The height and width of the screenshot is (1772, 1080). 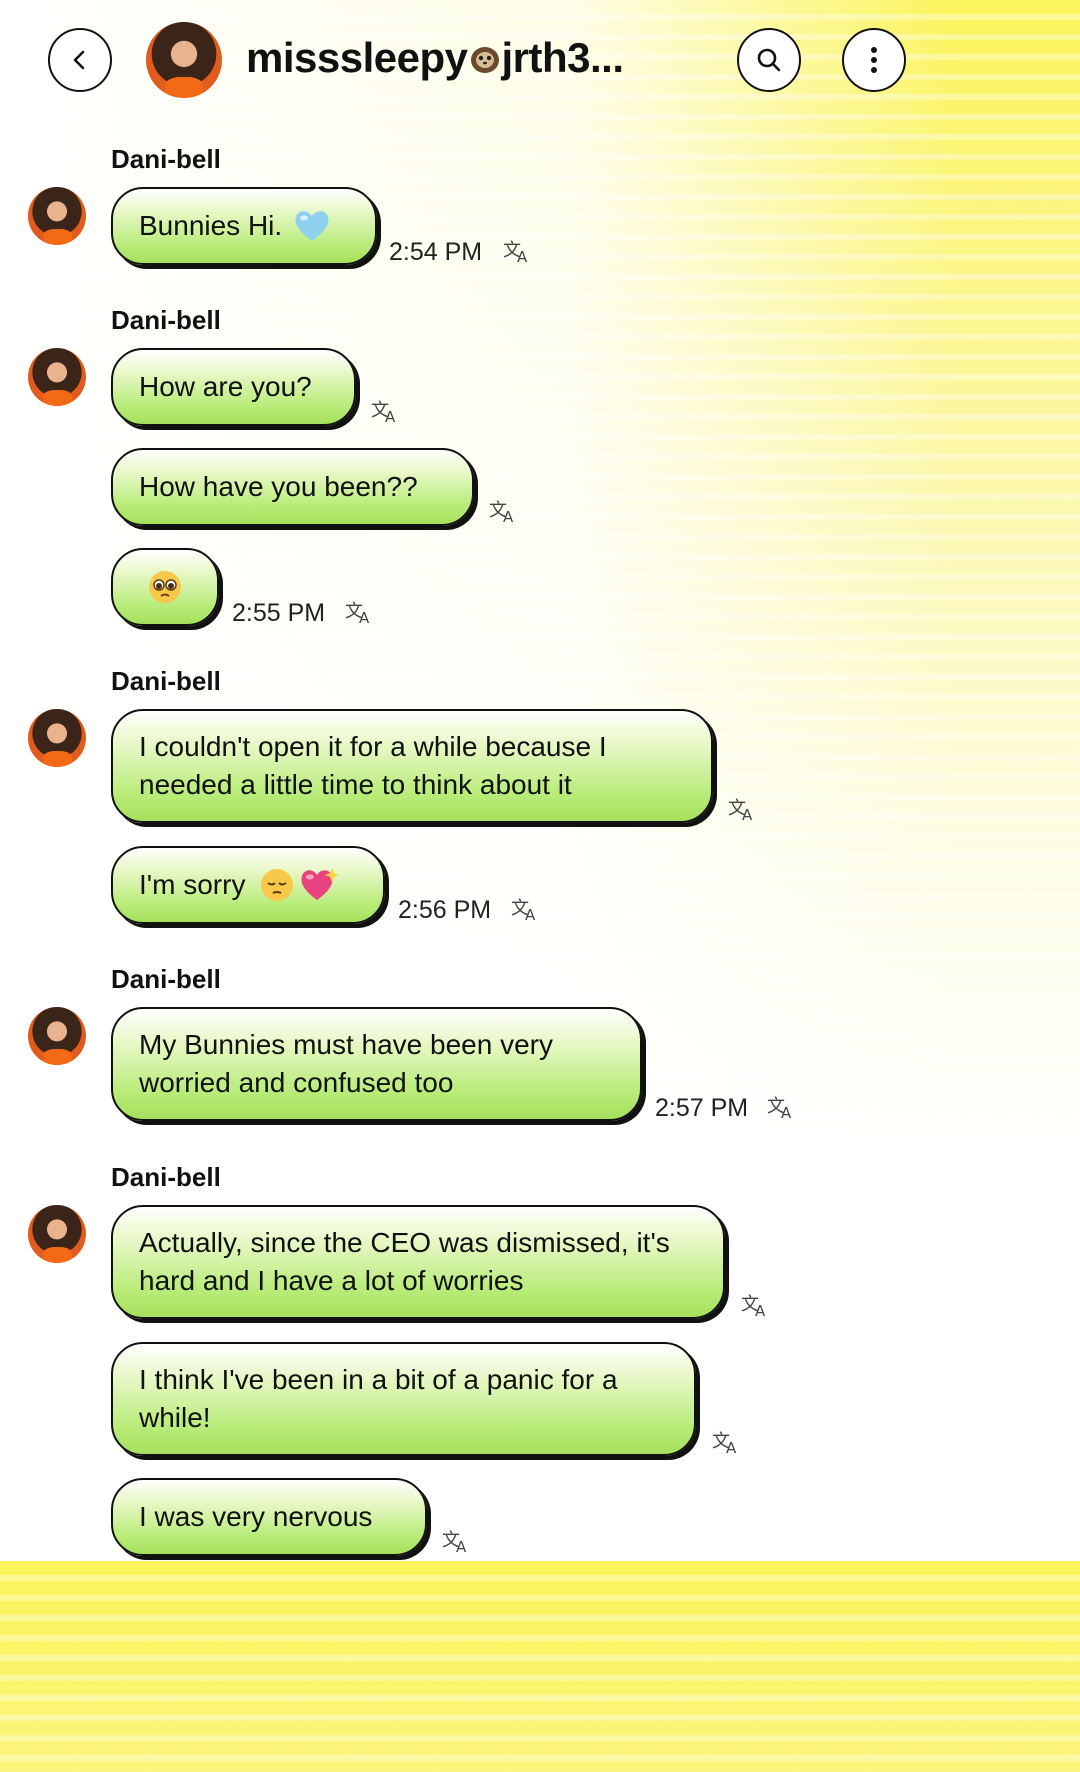 I want to click on message-bubble: How have you been??, so click(x=292, y=487).